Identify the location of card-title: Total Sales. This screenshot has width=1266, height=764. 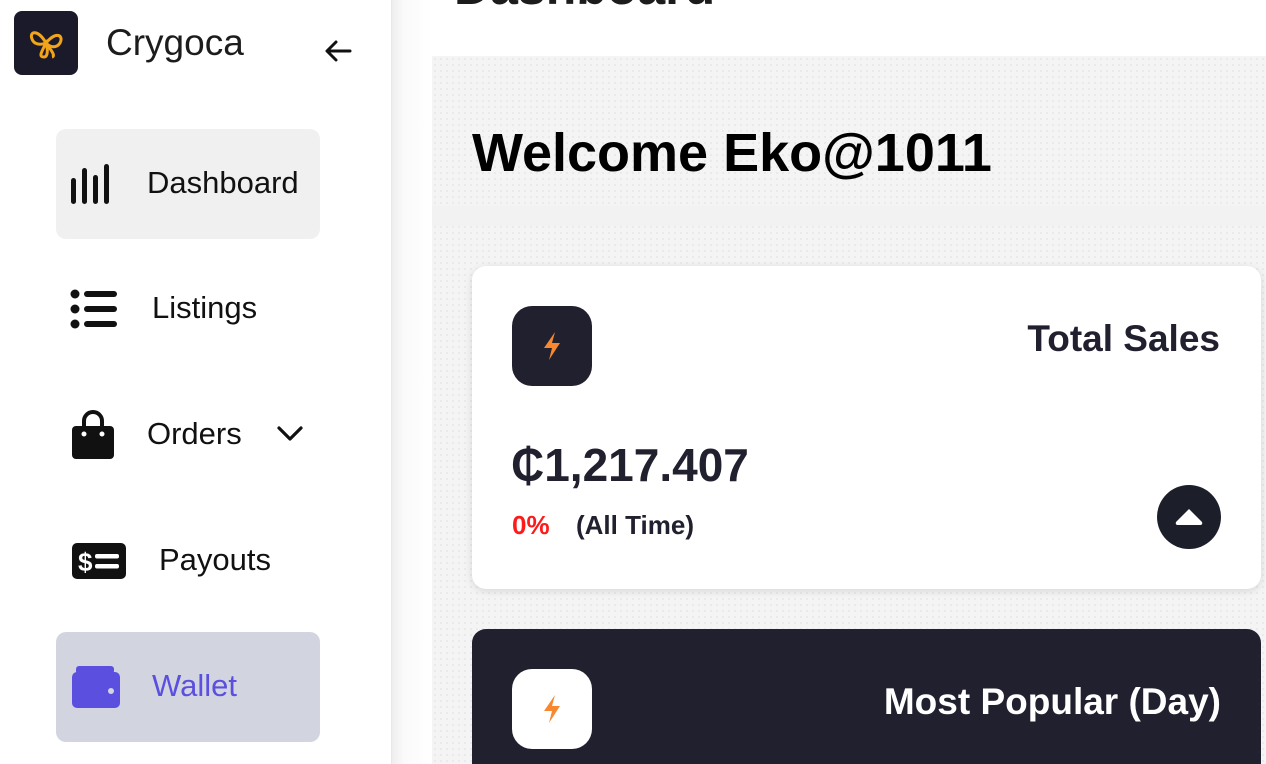
(1123, 338).